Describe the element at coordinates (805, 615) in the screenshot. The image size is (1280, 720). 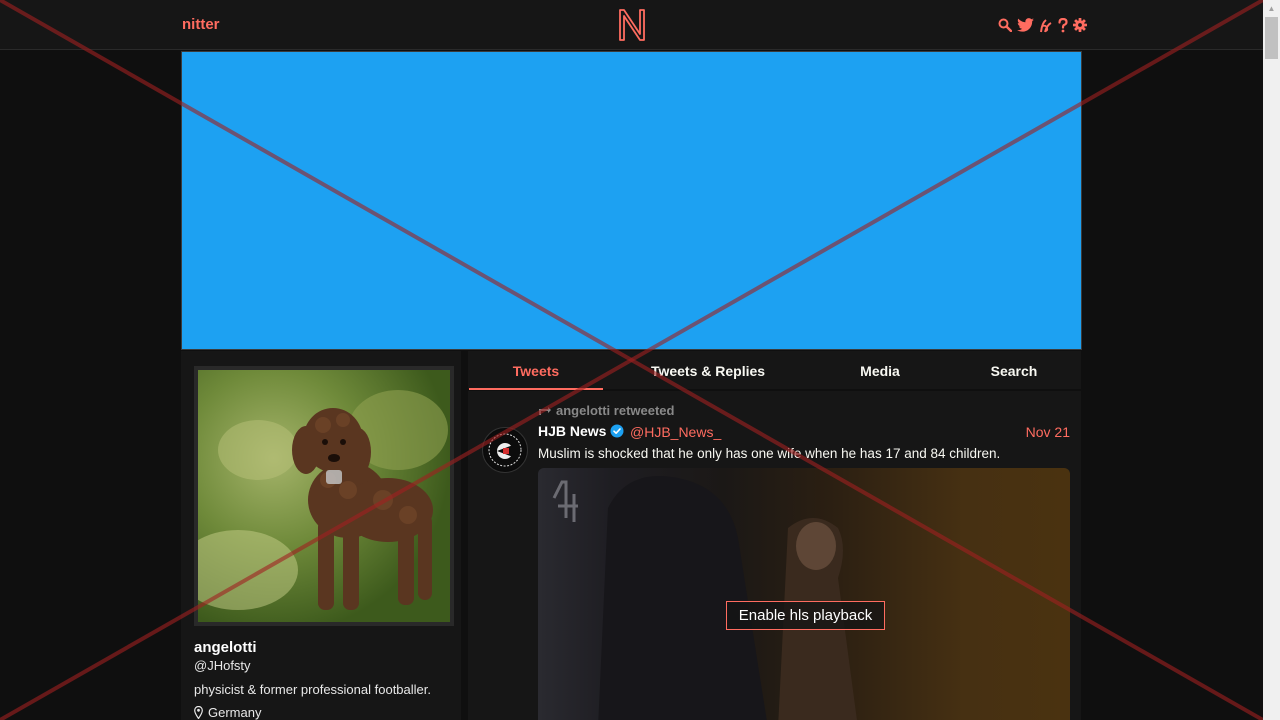
I see `enable-hls-playback-button: Enable hls playback` at that location.